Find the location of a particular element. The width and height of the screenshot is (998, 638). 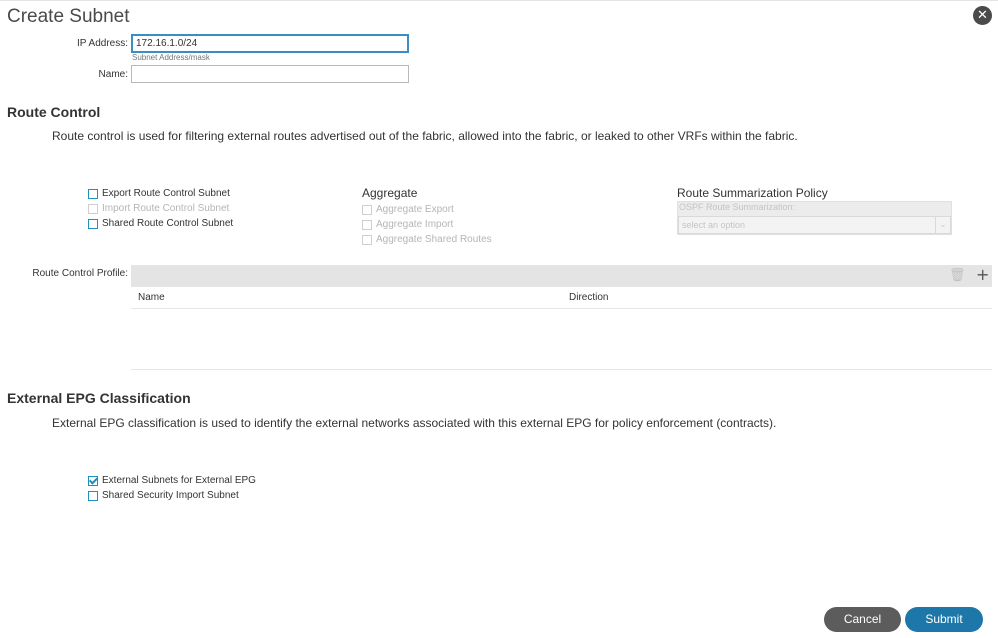

chevron-down-icon: ⌄ is located at coordinates (942, 225).